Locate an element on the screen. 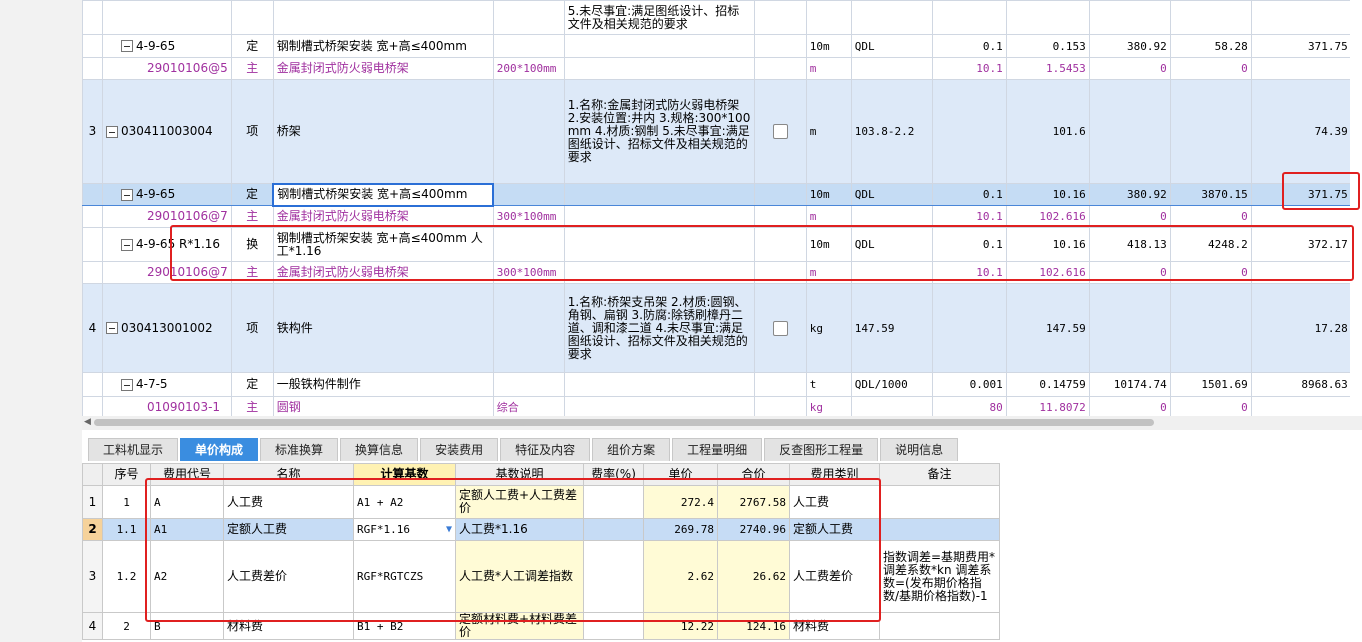  spec-cell: 300*100mm is located at coordinates (528, 272).